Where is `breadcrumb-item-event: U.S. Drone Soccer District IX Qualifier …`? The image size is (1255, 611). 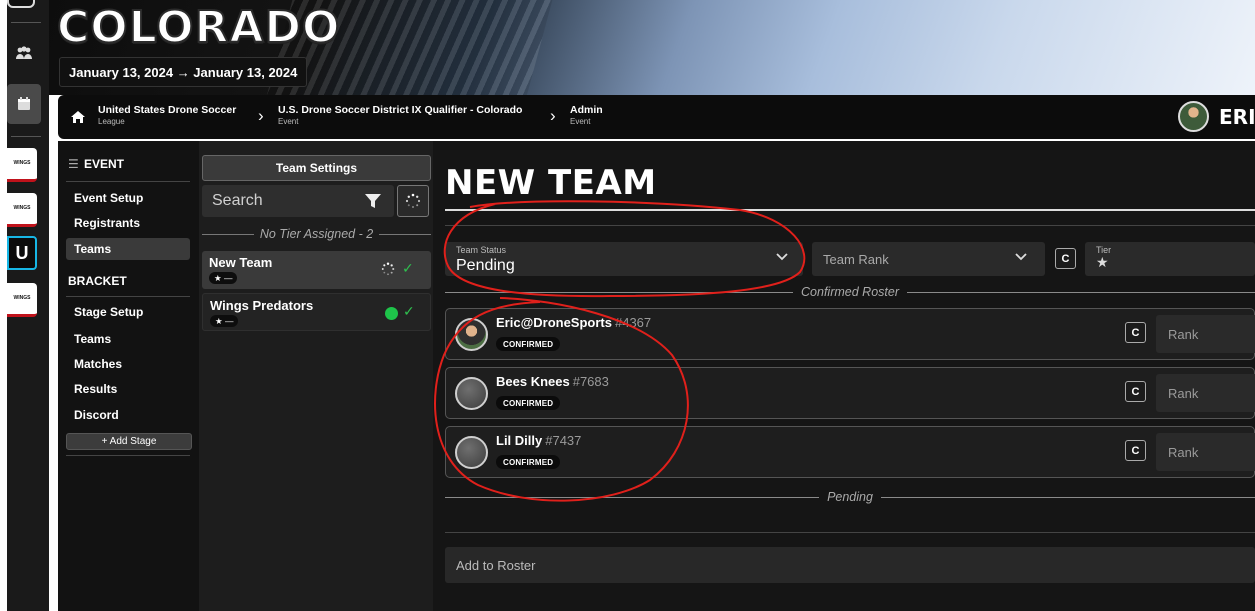
breadcrumb-item-event: U.S. Drone Soccer District IX Qualifier … is located at coordinates (400, 115).